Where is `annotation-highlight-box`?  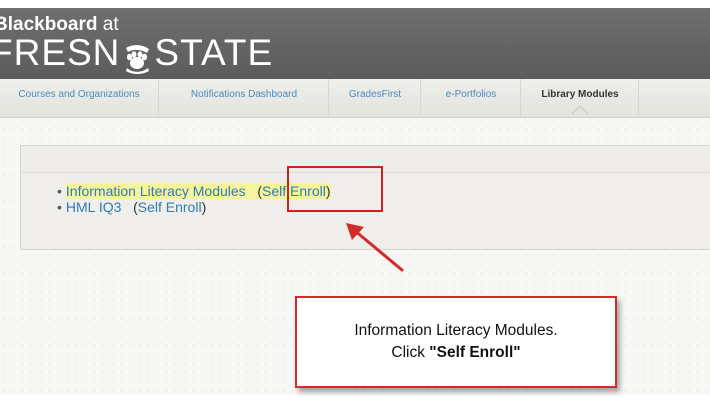 annotation-highlight-box is located at coordinates (335, 189).